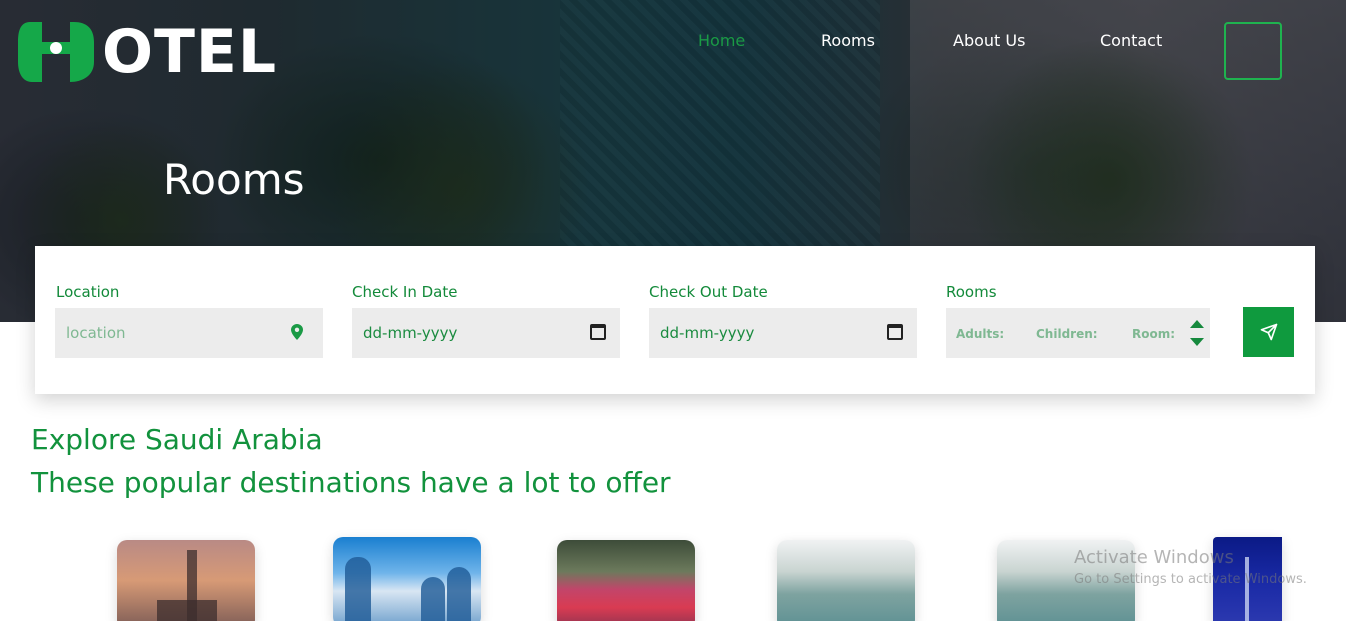  What do you see at coordinates (1154, 334) in the screenshot?
I see `room-label: Room:` at bounding box center [1154, 334].